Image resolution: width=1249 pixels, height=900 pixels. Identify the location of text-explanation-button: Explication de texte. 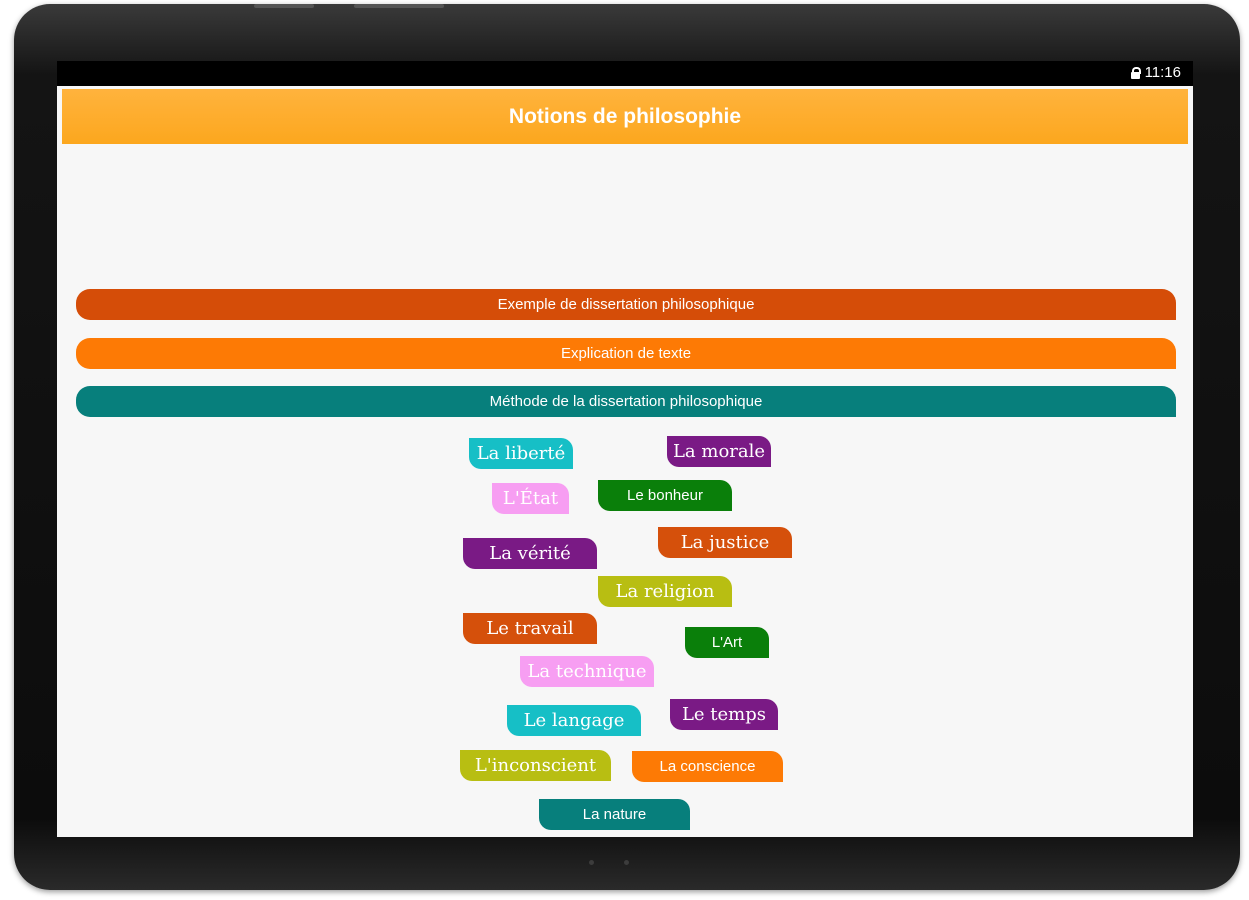
(626, 353).